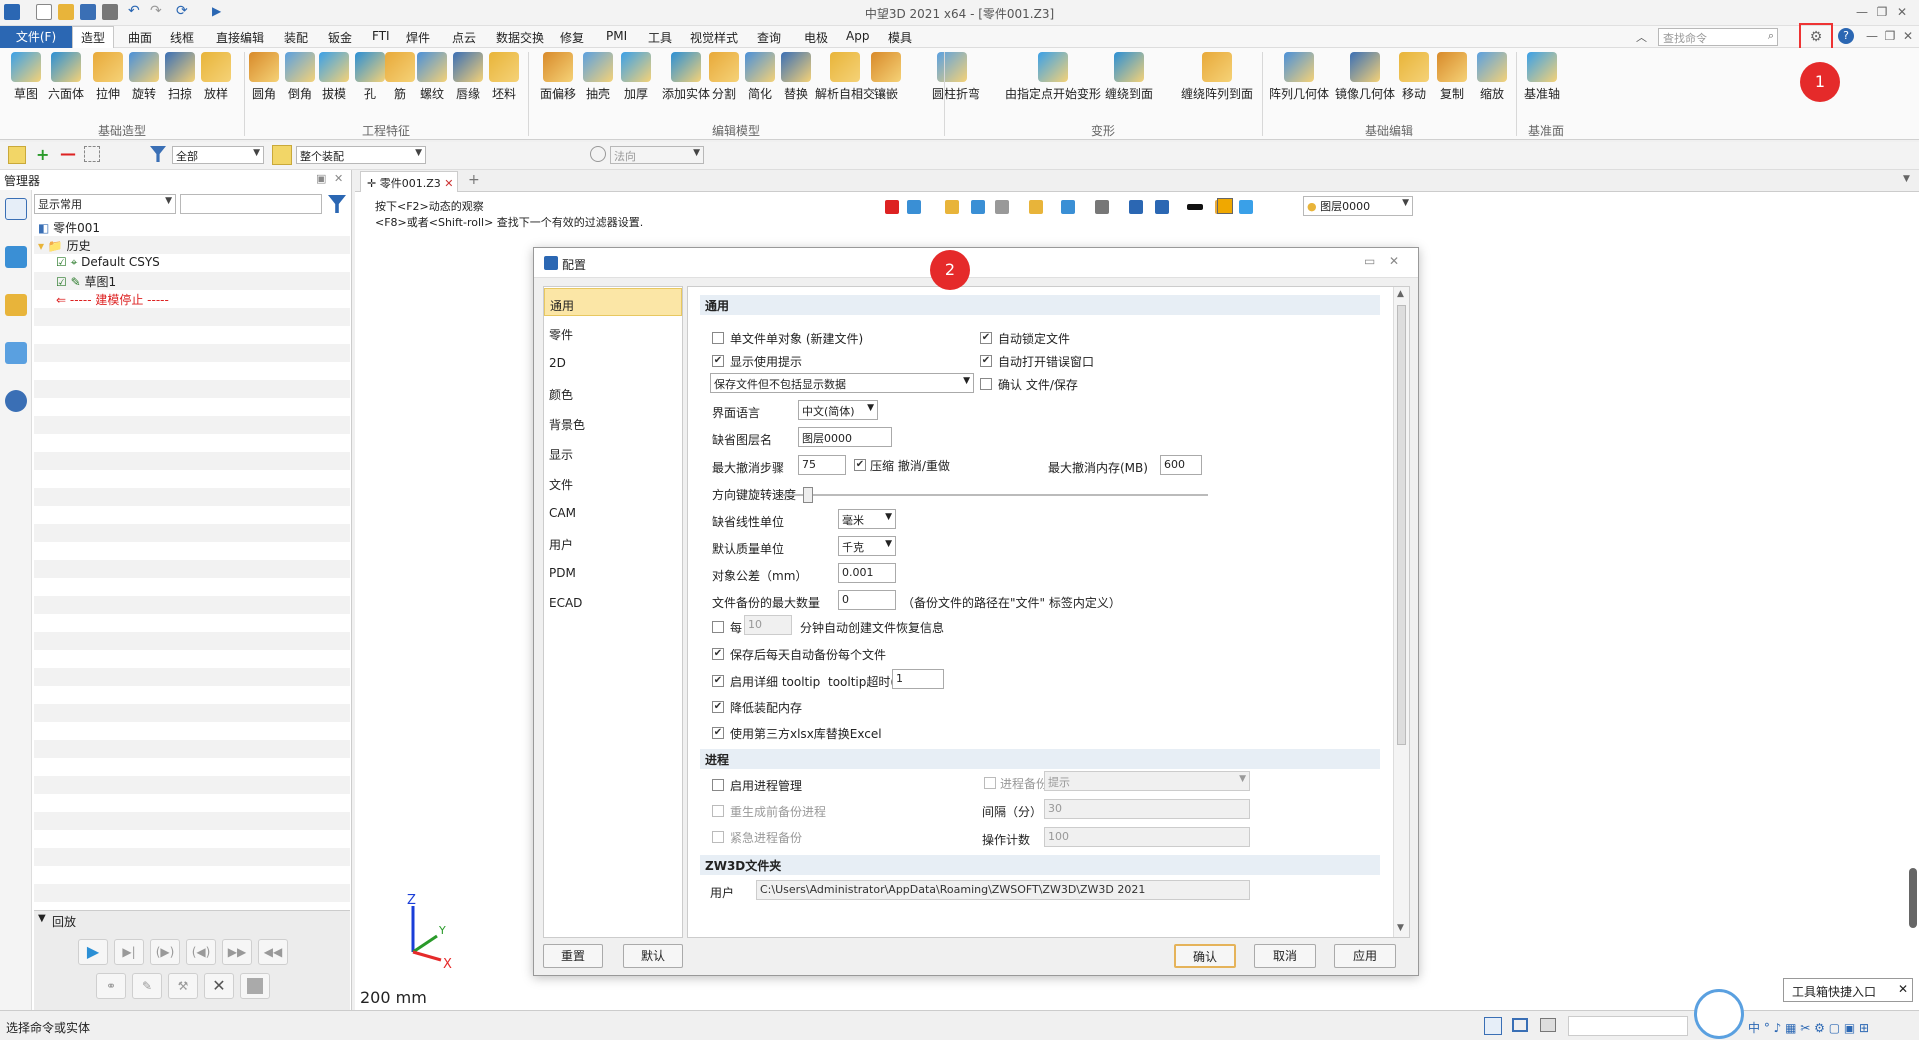  Describe the element at coordinates (718, 837) in the screenshot. I see `emergency-backup-checkbox` at that location.